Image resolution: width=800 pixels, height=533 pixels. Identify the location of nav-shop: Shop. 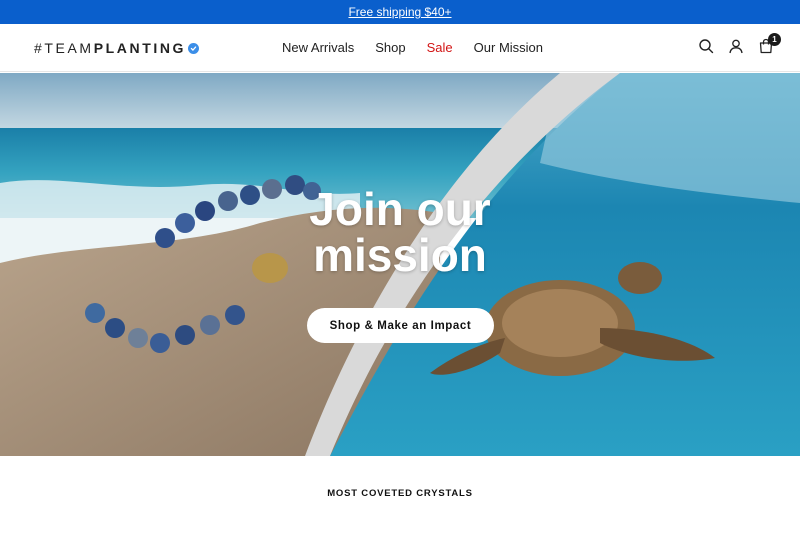
(390, 48).